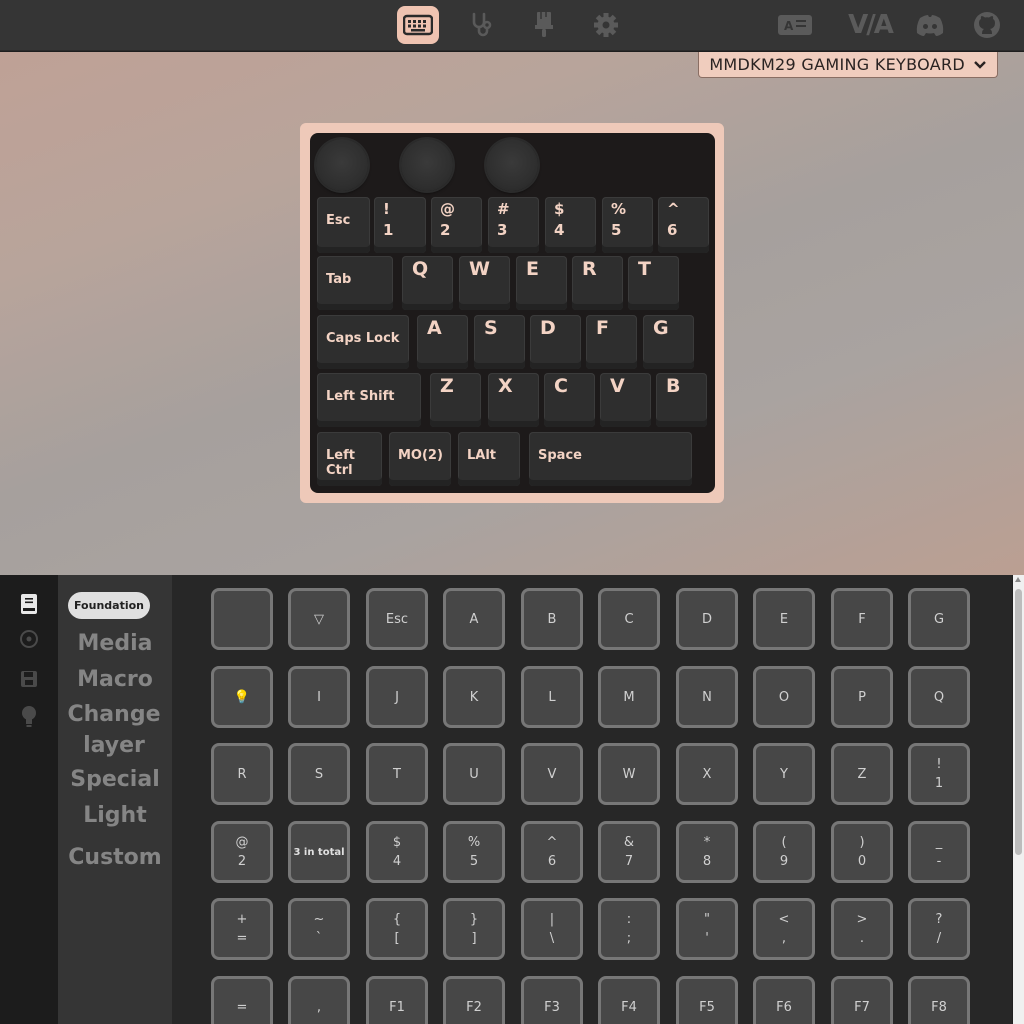 The image size is (1024, 1024). What do you see at coordinates (555, 342) in the screenshot?
I see `keyboard-key: D` at bounding box center [555, 342].